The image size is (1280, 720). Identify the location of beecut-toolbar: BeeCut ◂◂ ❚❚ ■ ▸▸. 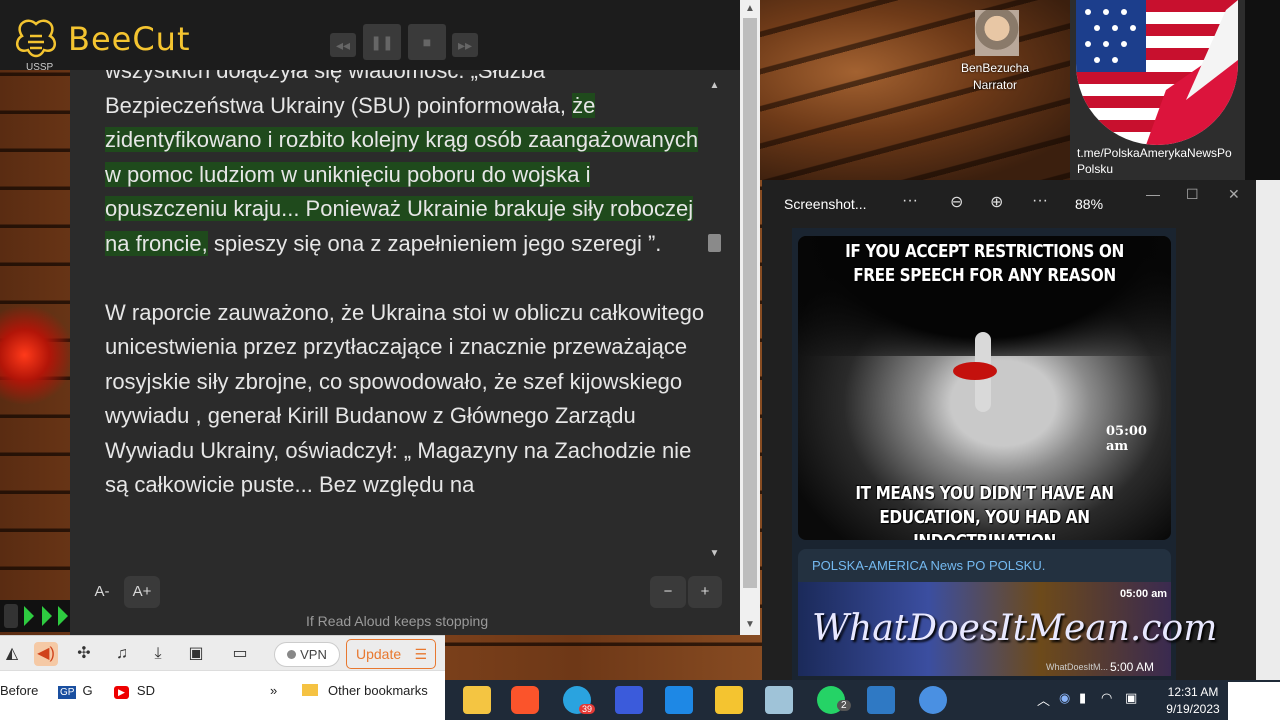
(380, 35).